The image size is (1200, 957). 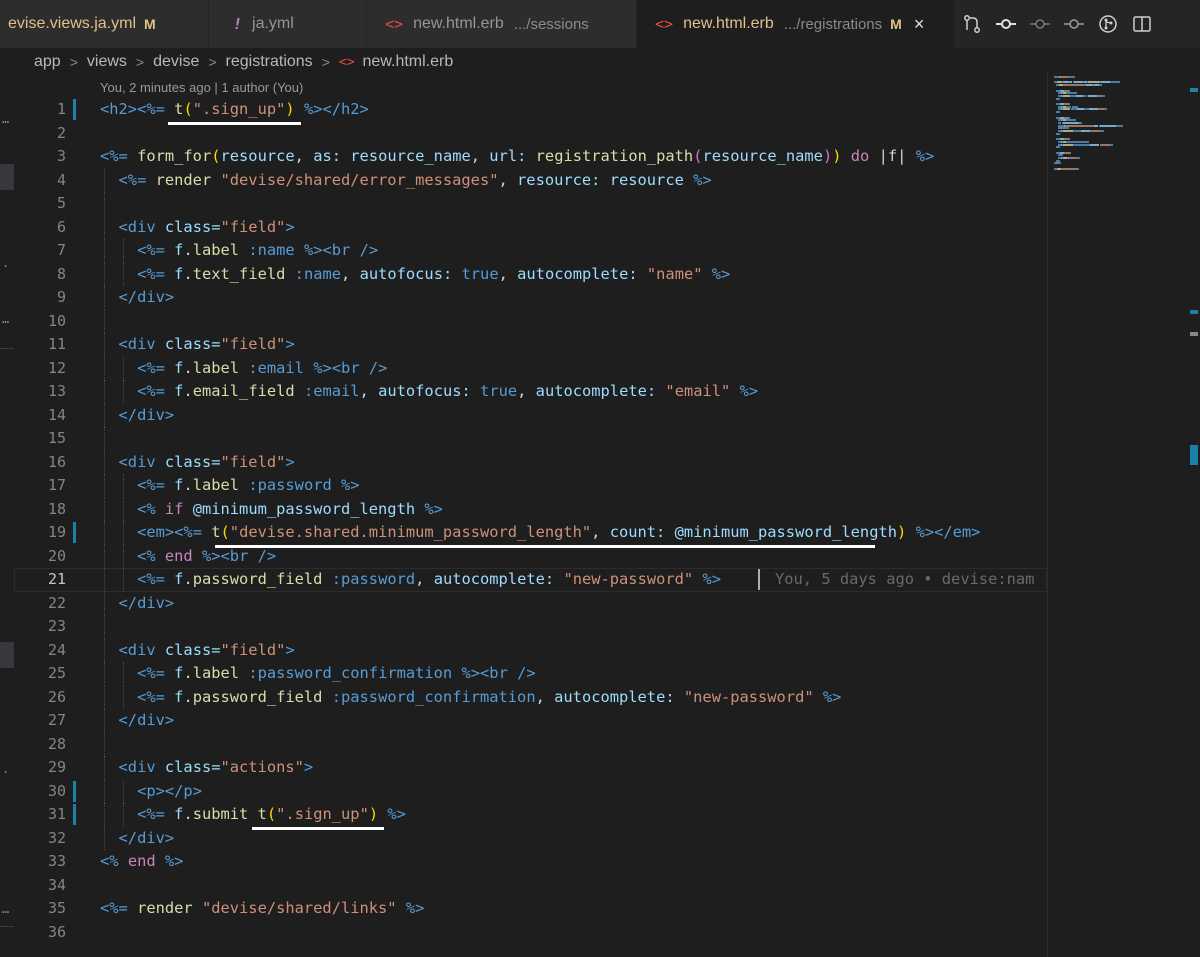 What do you see at coordinates (269, 62) in the screenshot?
I see `breadcrumb-item: registrations` at bounding box center [269, 62].